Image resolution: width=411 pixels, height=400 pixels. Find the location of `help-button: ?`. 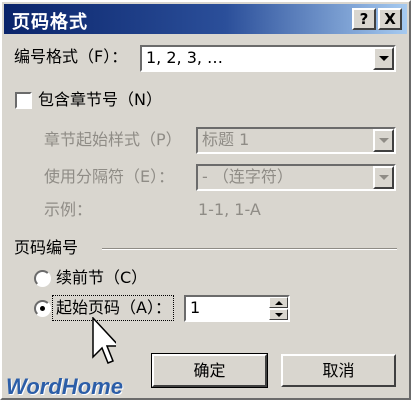

help-button: ? is located at coordinates (364, 19).